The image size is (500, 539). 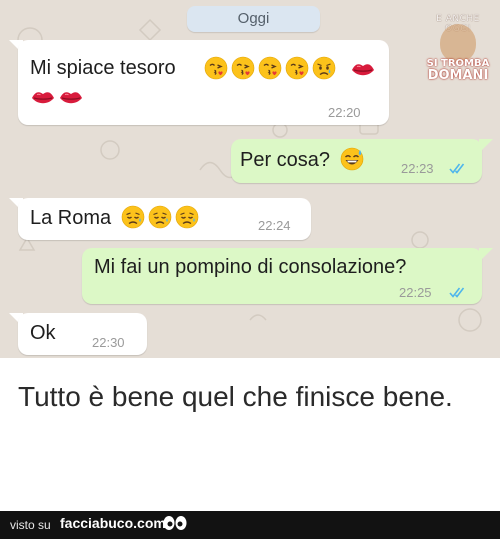 What do you see at coordinates (324, 68) in the screenshot?
I see `crying-face-icon` at bounding box center [324, 68].